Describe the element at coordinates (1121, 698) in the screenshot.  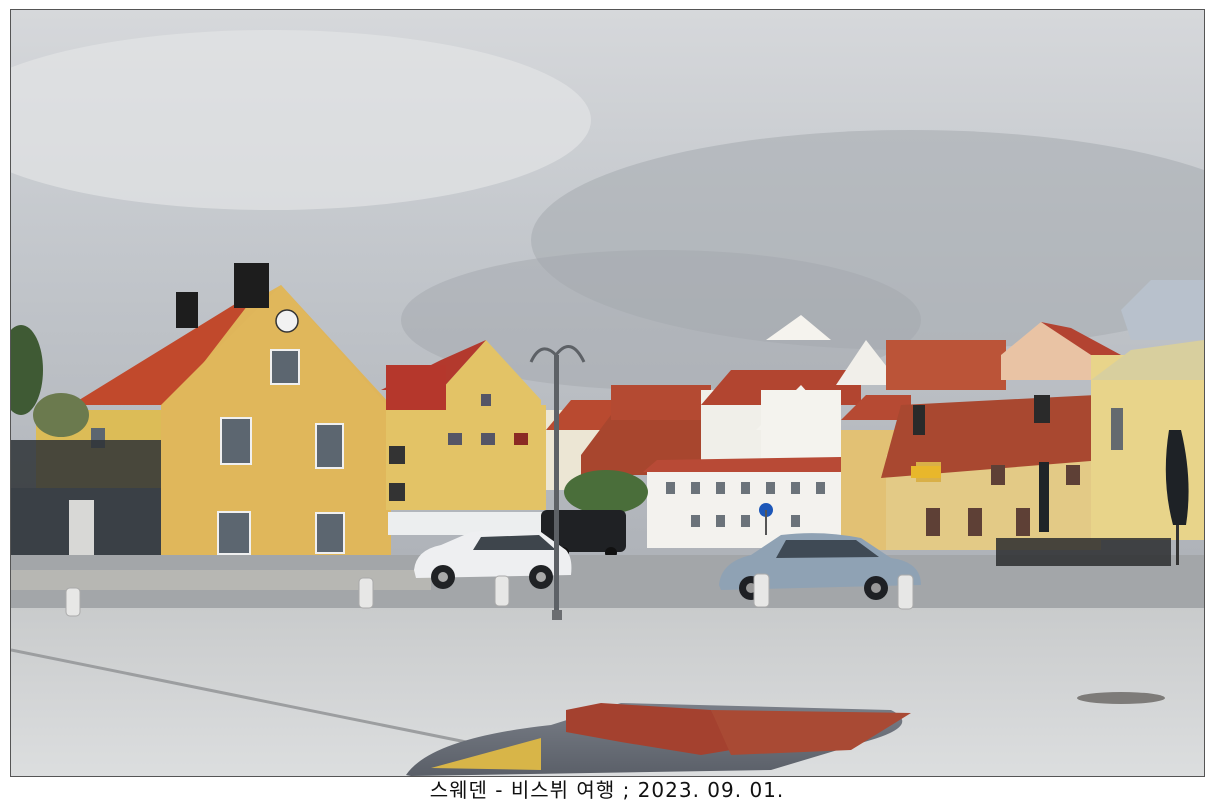
I see `manhole` at that location.